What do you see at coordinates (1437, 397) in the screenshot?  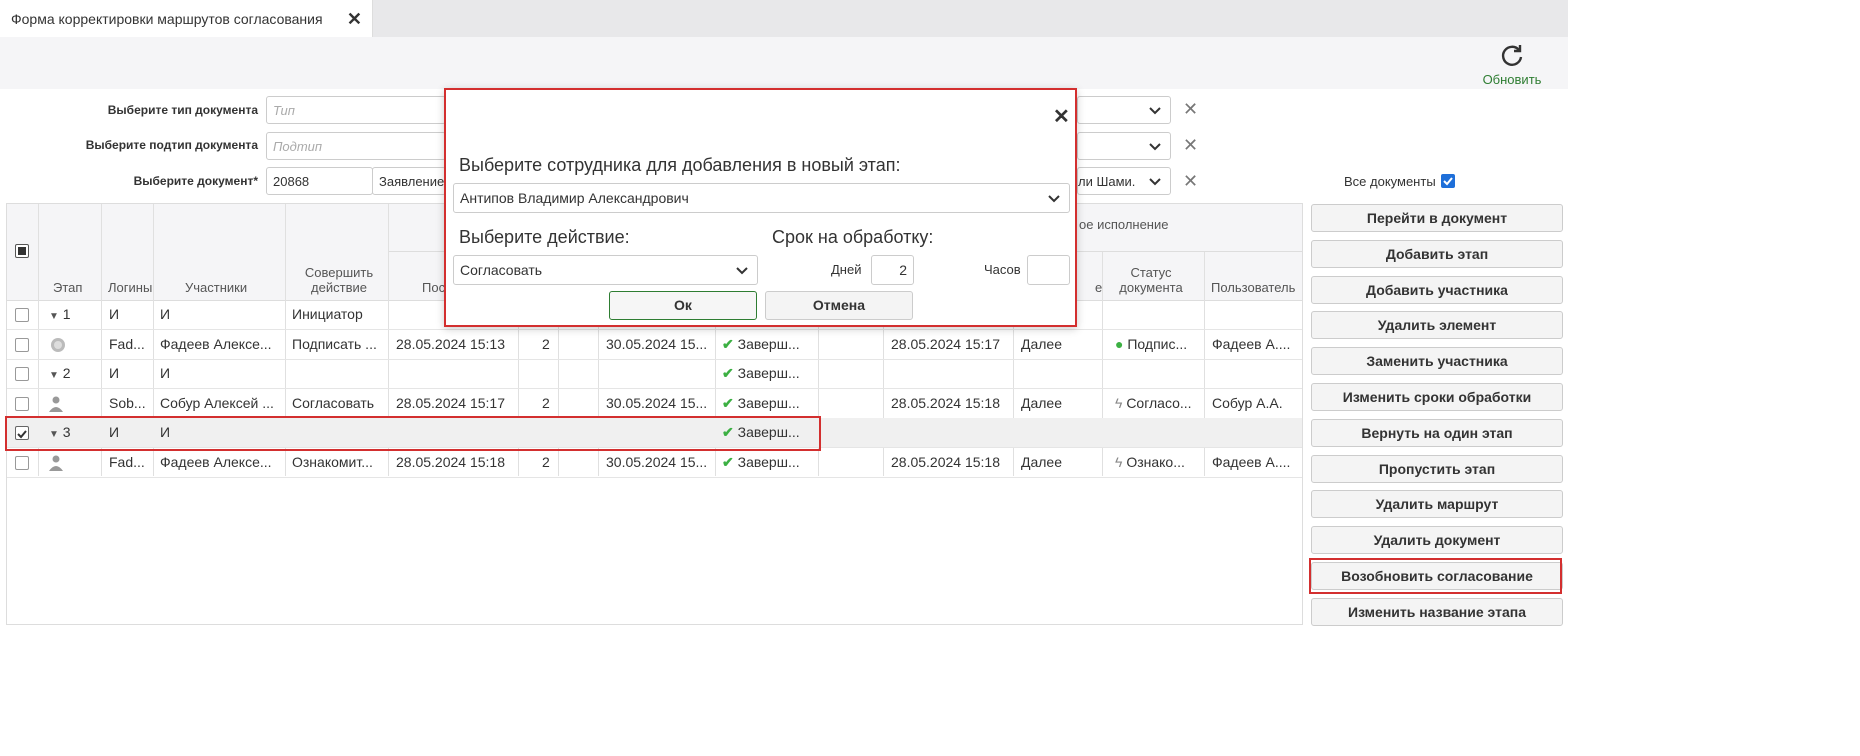 I see `action-button-5: Изменить сроки обработки` at bounding box center [1437, 397].